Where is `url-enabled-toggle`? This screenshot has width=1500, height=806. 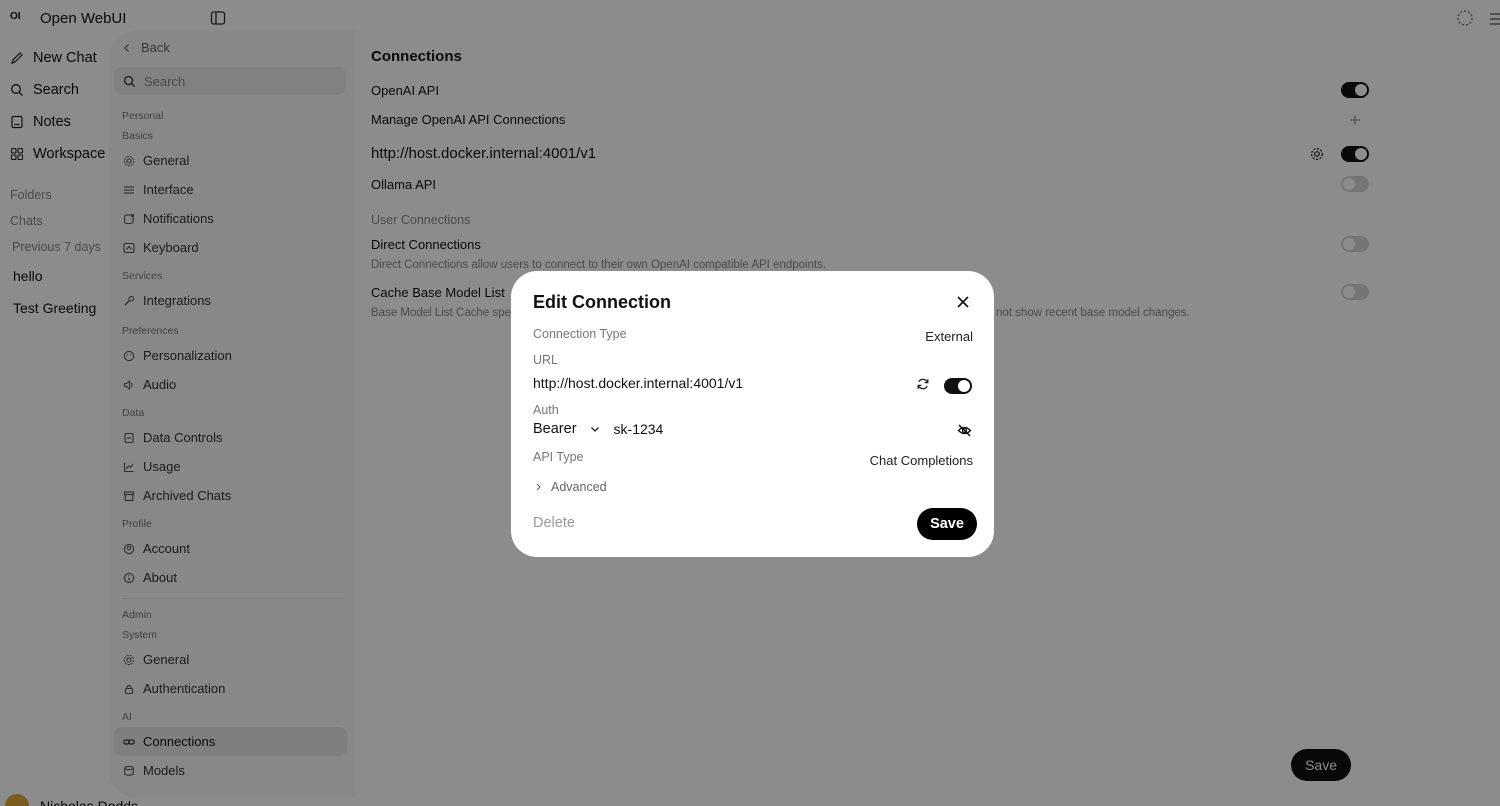 url-enabled-toggle is located at coordinates (958, 386).